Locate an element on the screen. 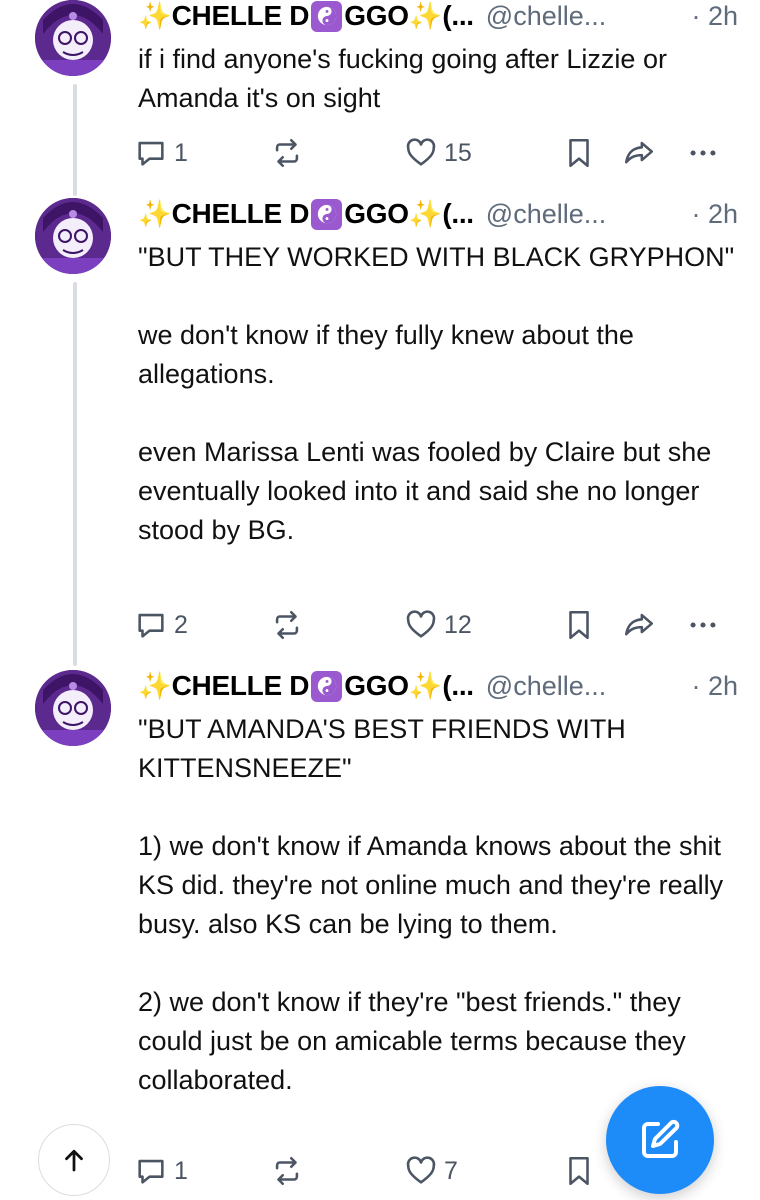 The height and width of the screenshot is (1200, 760). compose-button is located at coordinates (660, 1140).